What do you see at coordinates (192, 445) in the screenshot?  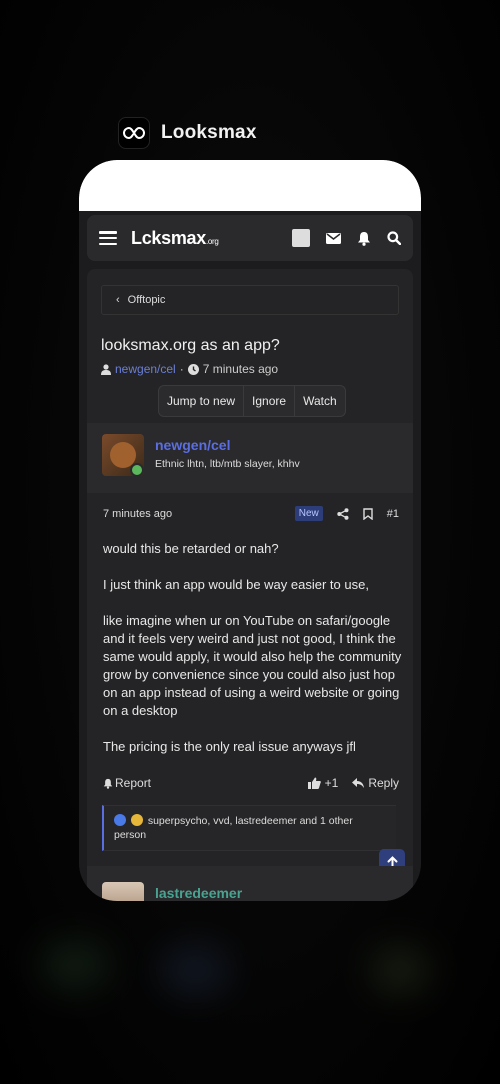 I see `post-username: newgen/cel` at bounding box center [192, 445].